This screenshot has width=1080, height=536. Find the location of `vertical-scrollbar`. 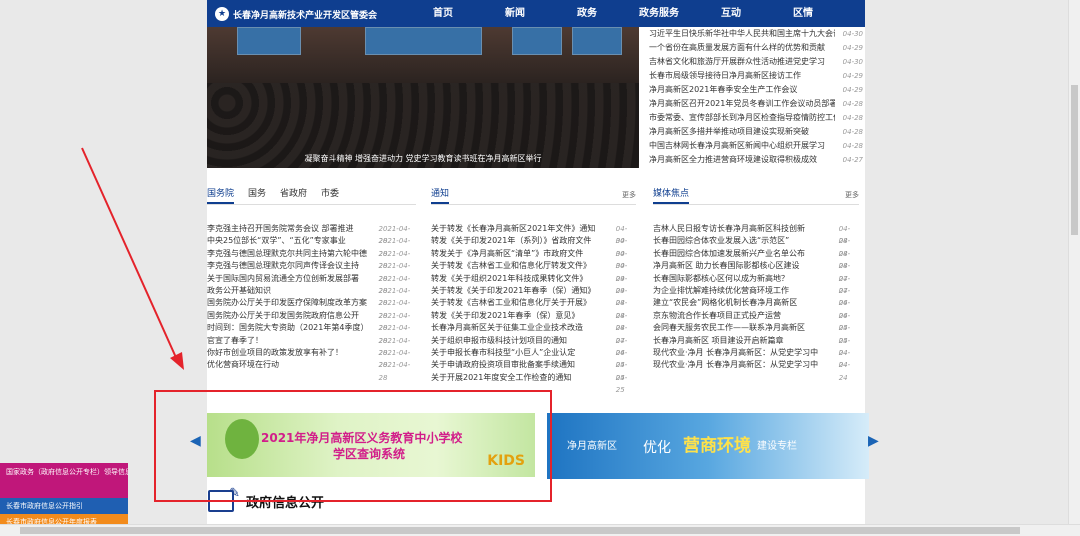

vertical-scrollbar is located at coordinates (1074, 262).